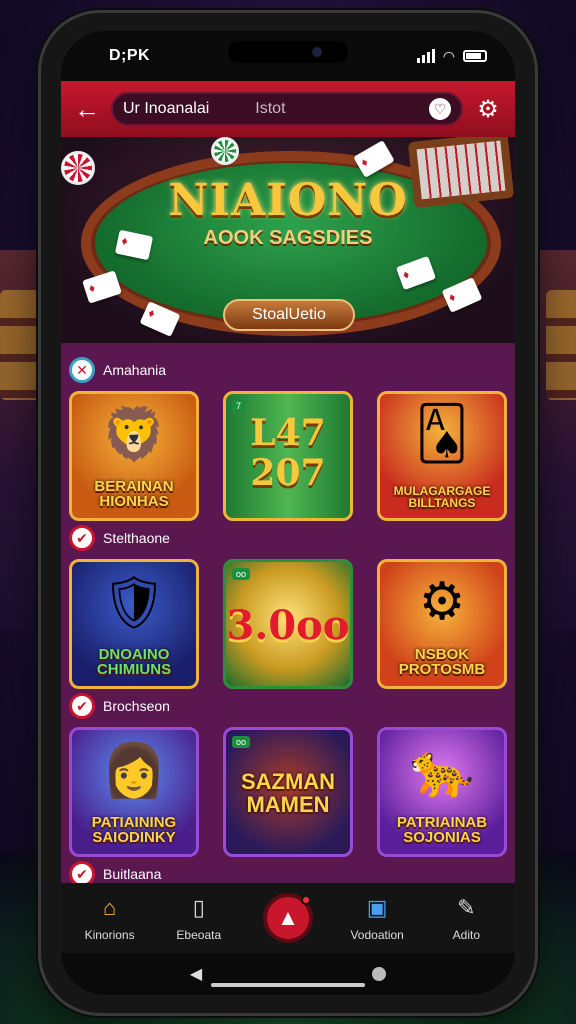 This screenshot has height=1024, width=576. I want to click on section-title: Stelthaone, so click(136, 538).